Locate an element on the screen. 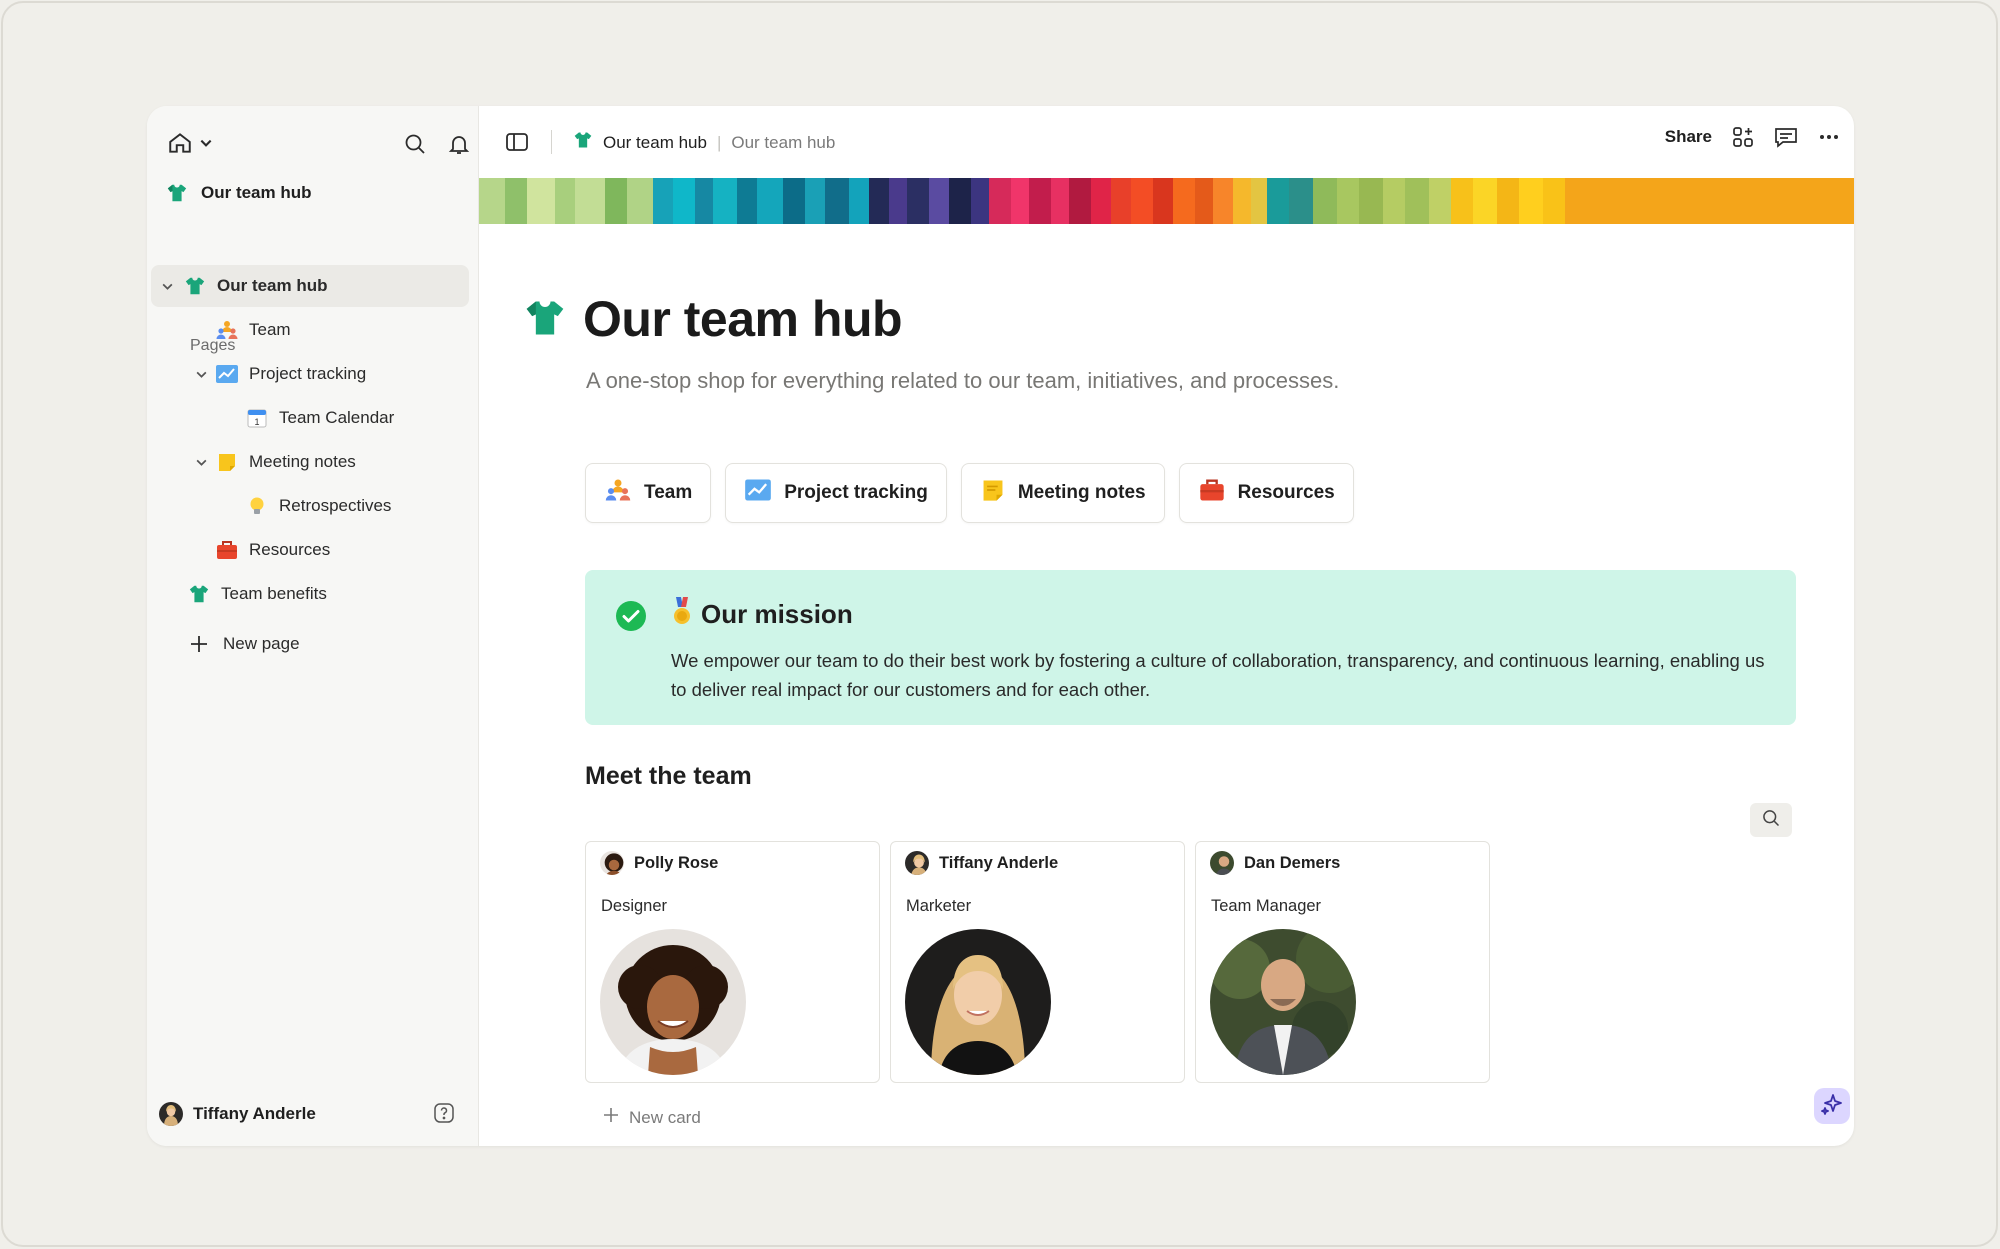  card-role: Team Manager is located at coordinates (1266, 906).